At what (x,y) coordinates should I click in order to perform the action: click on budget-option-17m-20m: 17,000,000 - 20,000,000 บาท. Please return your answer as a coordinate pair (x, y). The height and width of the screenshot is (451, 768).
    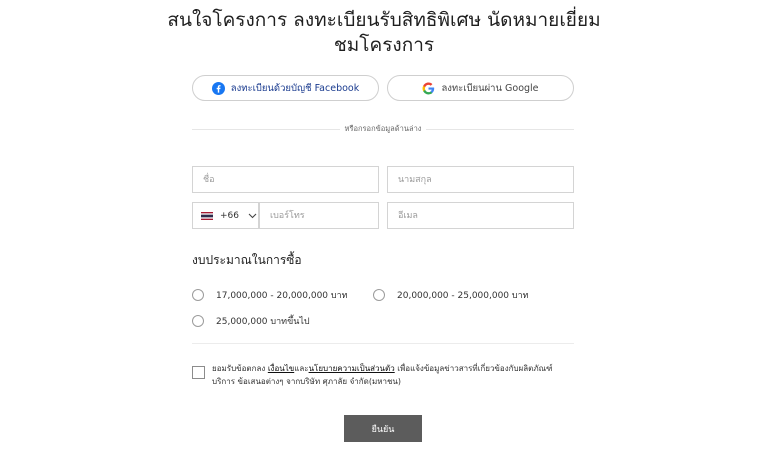
    Looking at the image, I should click on (270, 295).